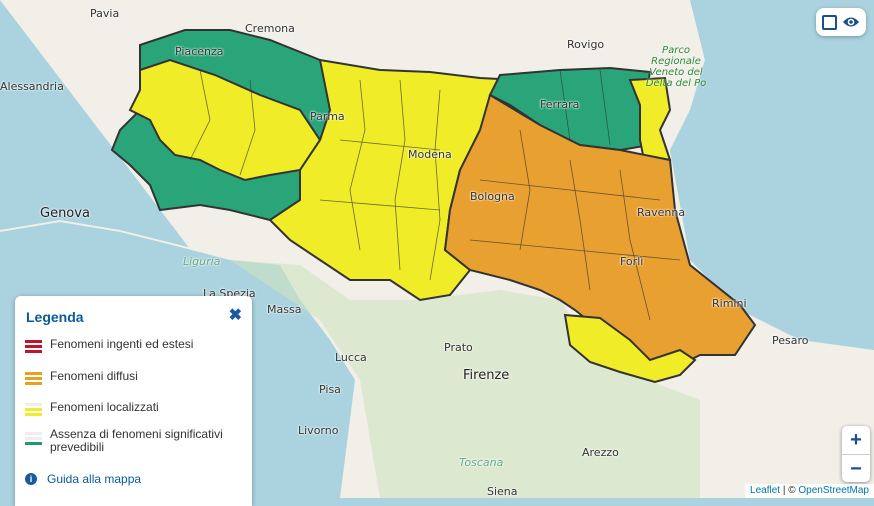 This screenshot has height=506, width=874. What do you see at coordinates (55, 317) in the screenshot?
I see `legend-title: Legenda` at bounding box center [55, 317].